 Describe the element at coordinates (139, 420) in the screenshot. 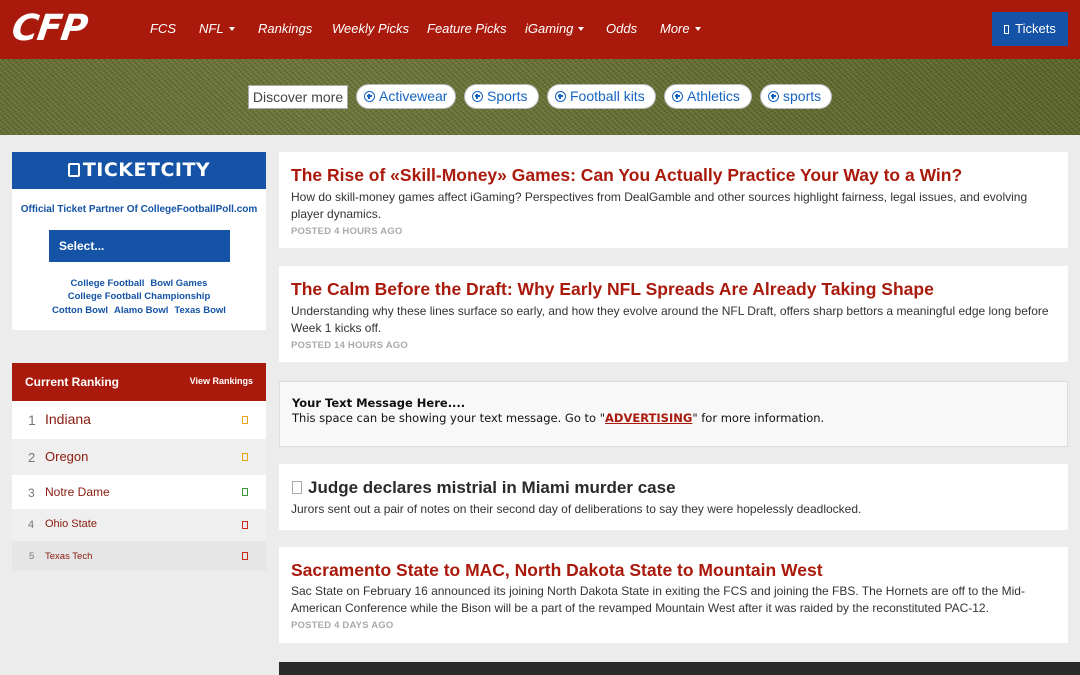

I see `ranking-row: 1 Indiana` at that location.